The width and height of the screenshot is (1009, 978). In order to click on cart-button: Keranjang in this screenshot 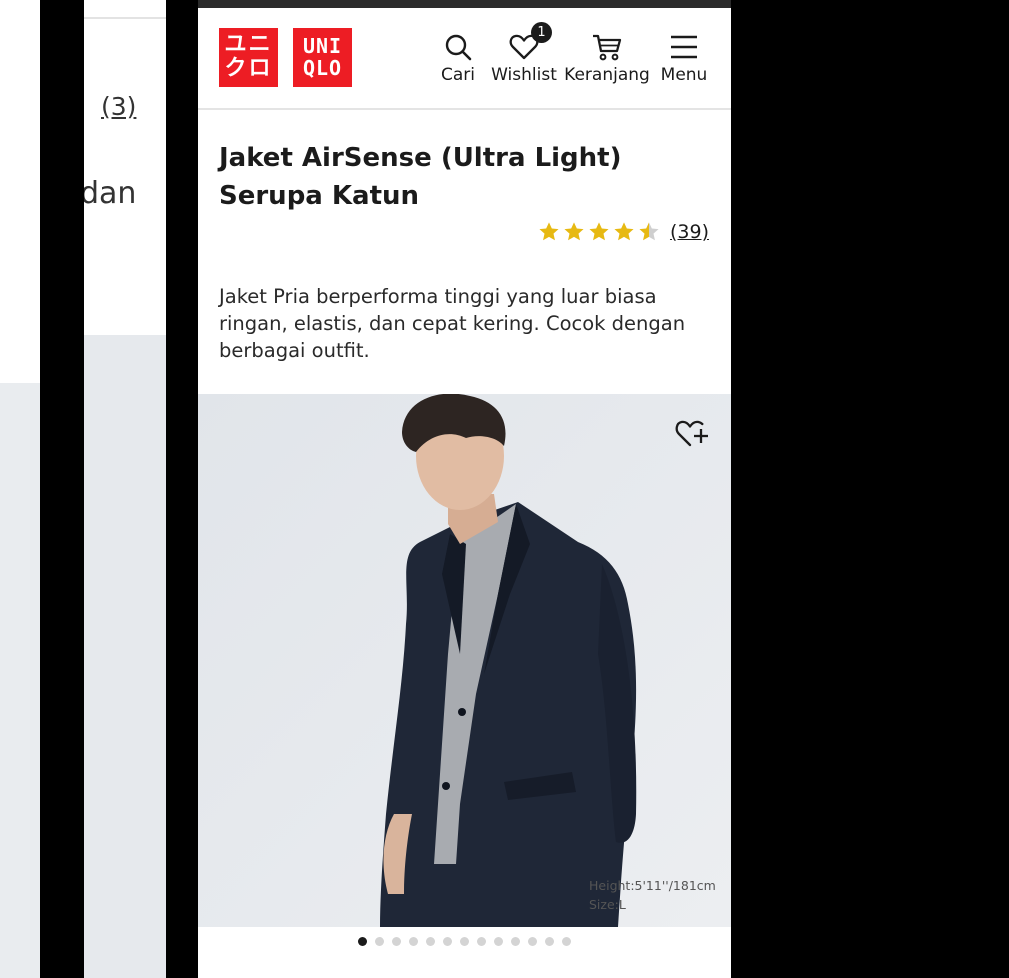, I will do `click(607, 57)`.